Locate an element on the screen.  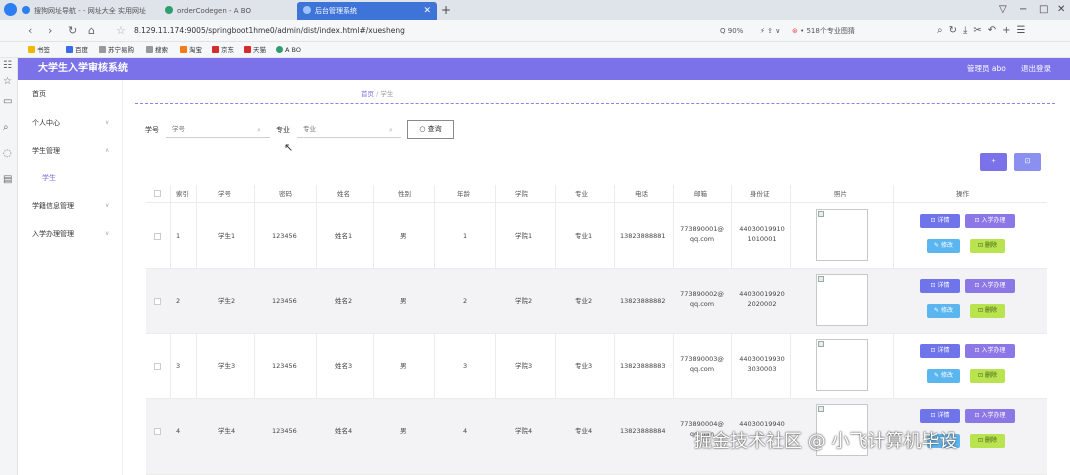
bookmark-label: 搜索 is located at coordinates (161, 50).